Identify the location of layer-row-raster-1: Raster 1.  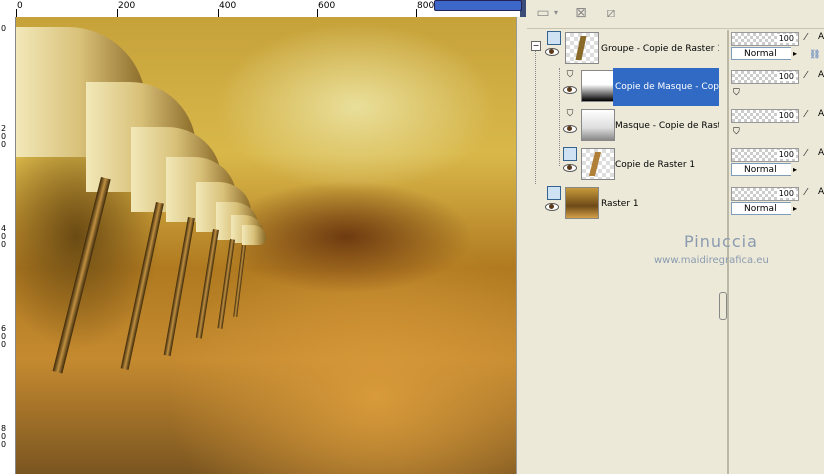
(624, 204).